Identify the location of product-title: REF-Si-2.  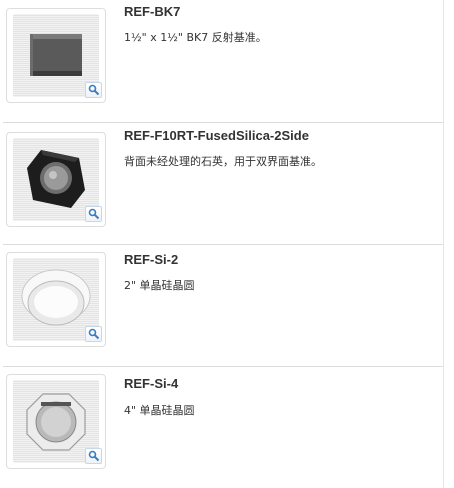
(151, 259).